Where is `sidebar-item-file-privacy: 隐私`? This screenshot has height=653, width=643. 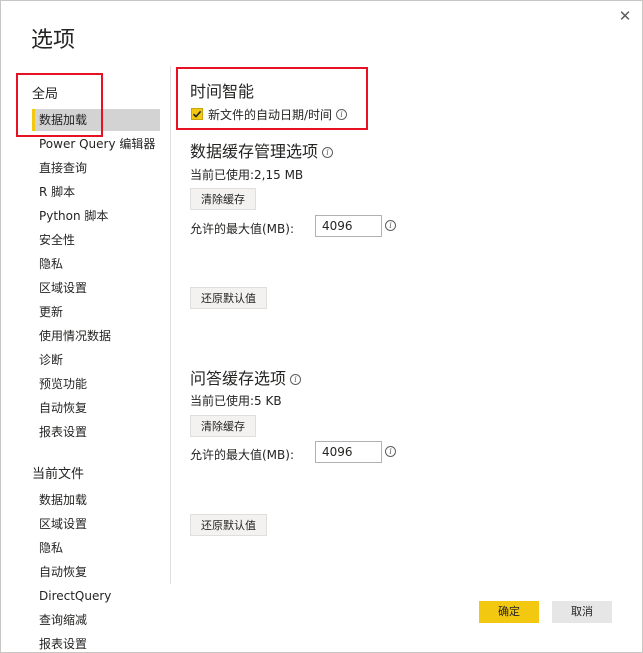
sidebar-item-file-privacy: 隐私 is located at coordinates (96, 548).